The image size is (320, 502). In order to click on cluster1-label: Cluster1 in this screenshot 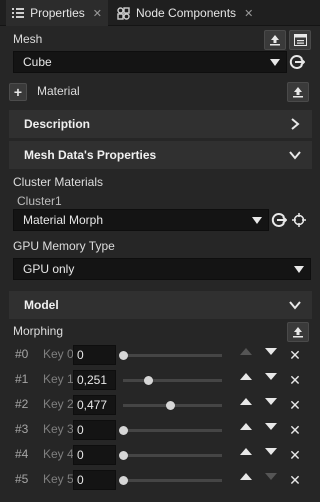, I will do `click(39, 201)`.